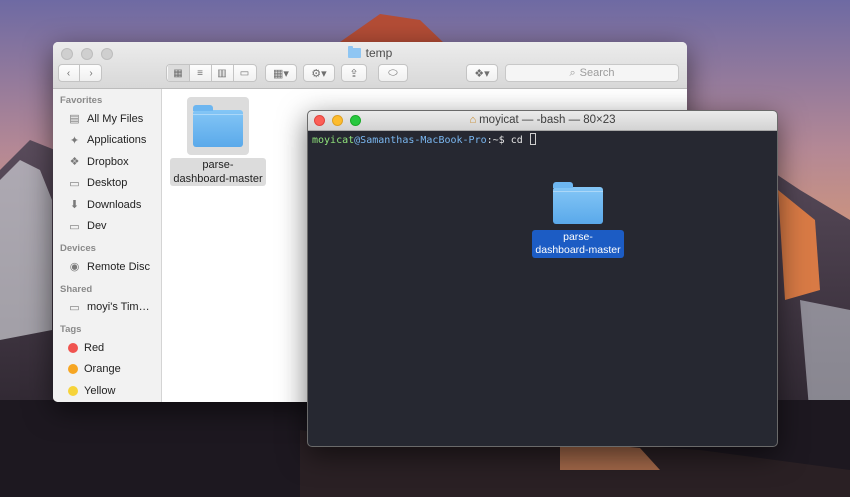  What do you see at coordinates (74, 140) in the screenshot?
I see `applications-icon: ✦` at bounding box center [74, 140].